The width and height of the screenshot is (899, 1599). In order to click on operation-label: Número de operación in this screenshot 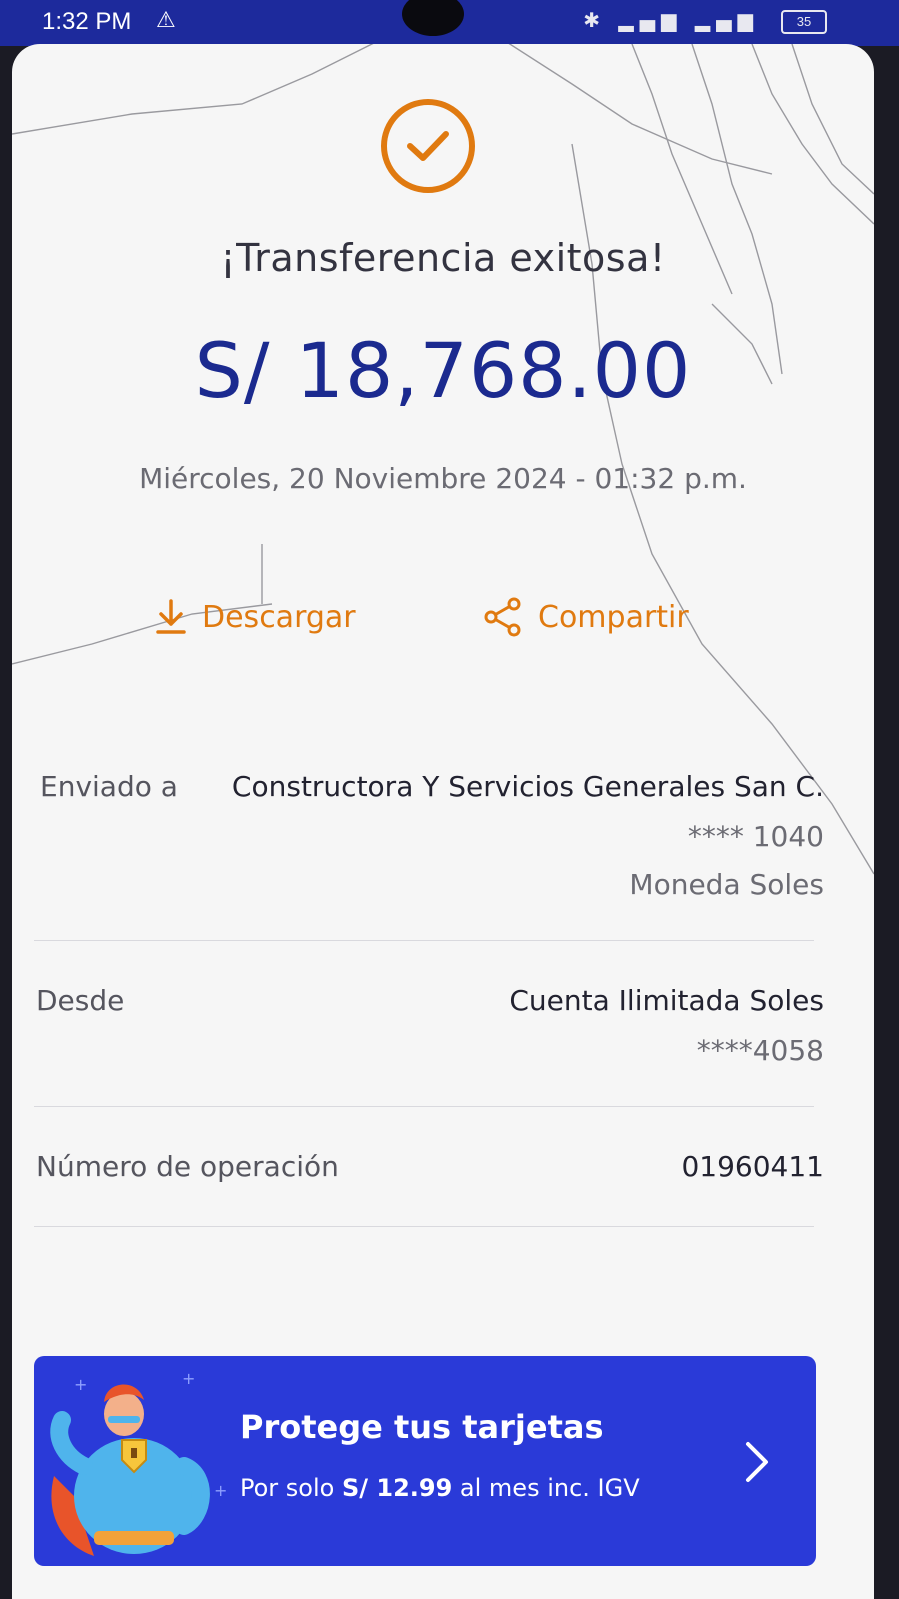, I will do `click(187, 1166)`.